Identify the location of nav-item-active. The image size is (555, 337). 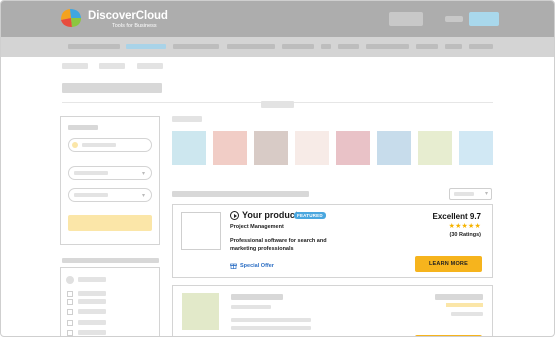
(146, 46).